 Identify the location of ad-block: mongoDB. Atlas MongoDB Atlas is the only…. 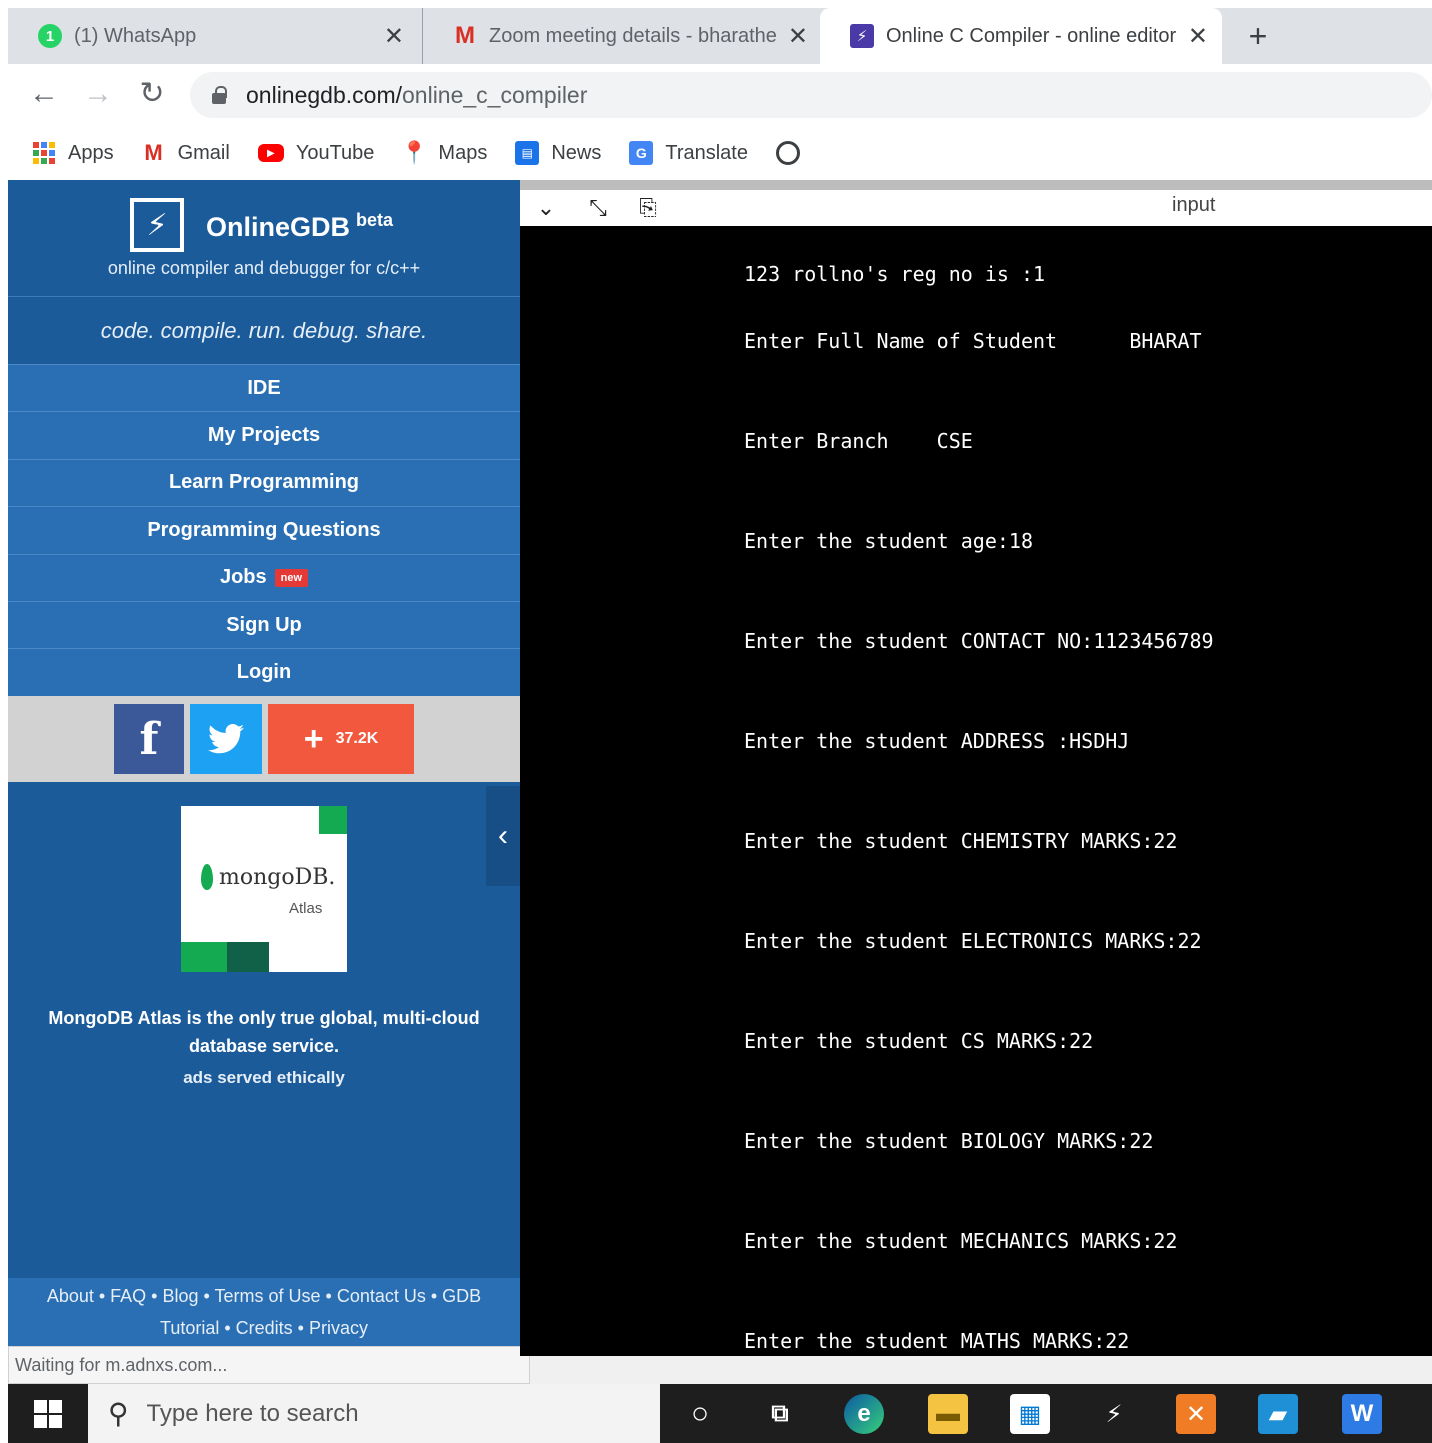
(264, 1030).